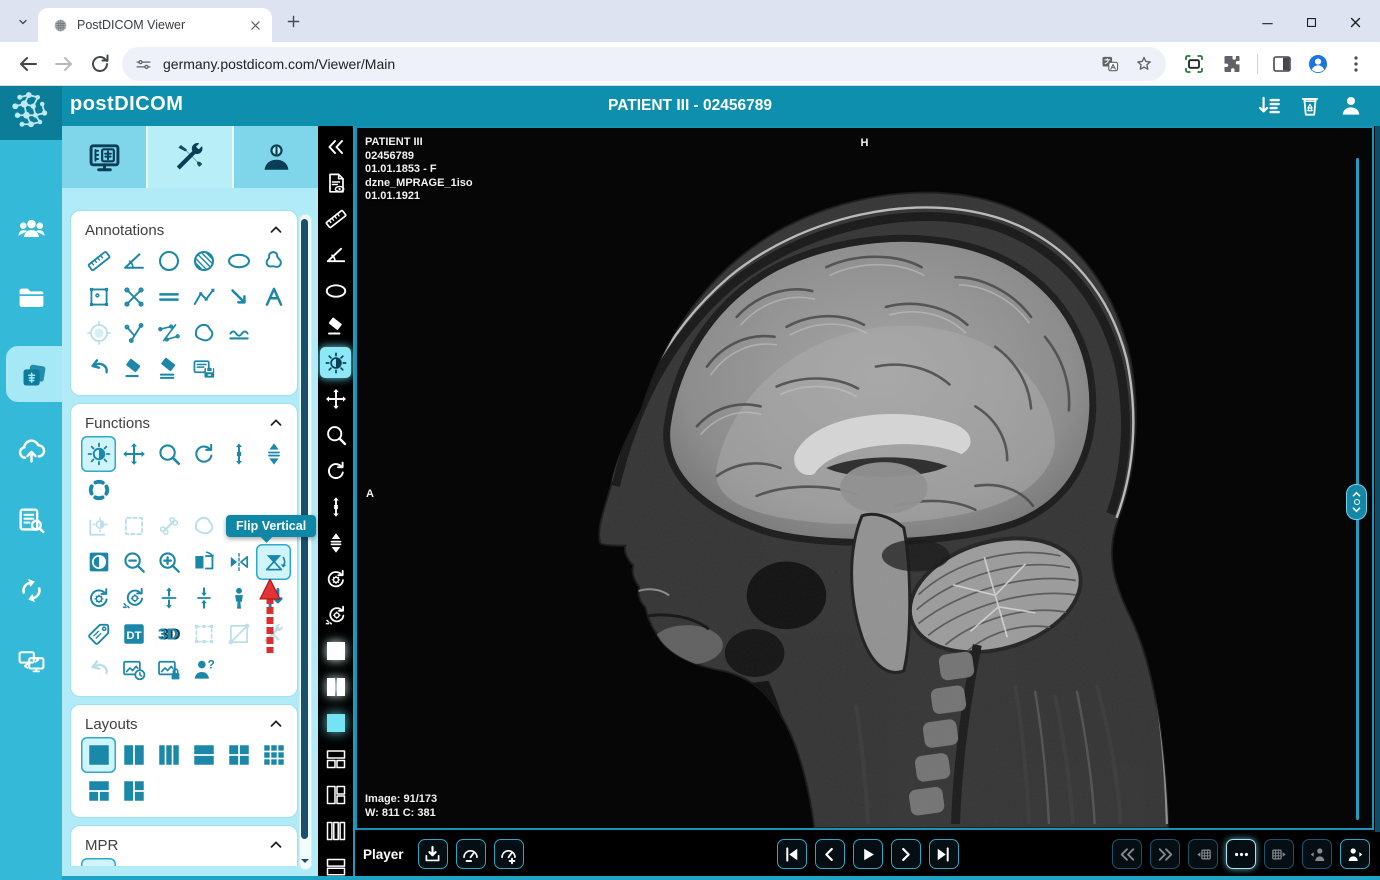  I want to click on download-tray-icon, so click(432, 854).